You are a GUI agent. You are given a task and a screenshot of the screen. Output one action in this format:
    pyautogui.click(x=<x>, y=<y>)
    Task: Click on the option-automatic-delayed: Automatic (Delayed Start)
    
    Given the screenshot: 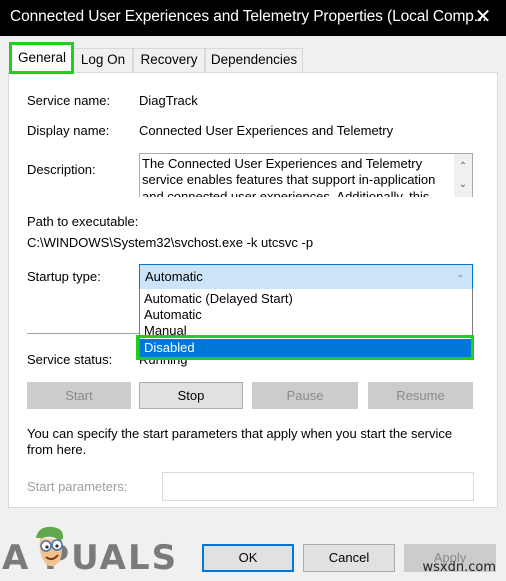 What is the action you would take?
    pyautogui.click(x=306, y=299)
    